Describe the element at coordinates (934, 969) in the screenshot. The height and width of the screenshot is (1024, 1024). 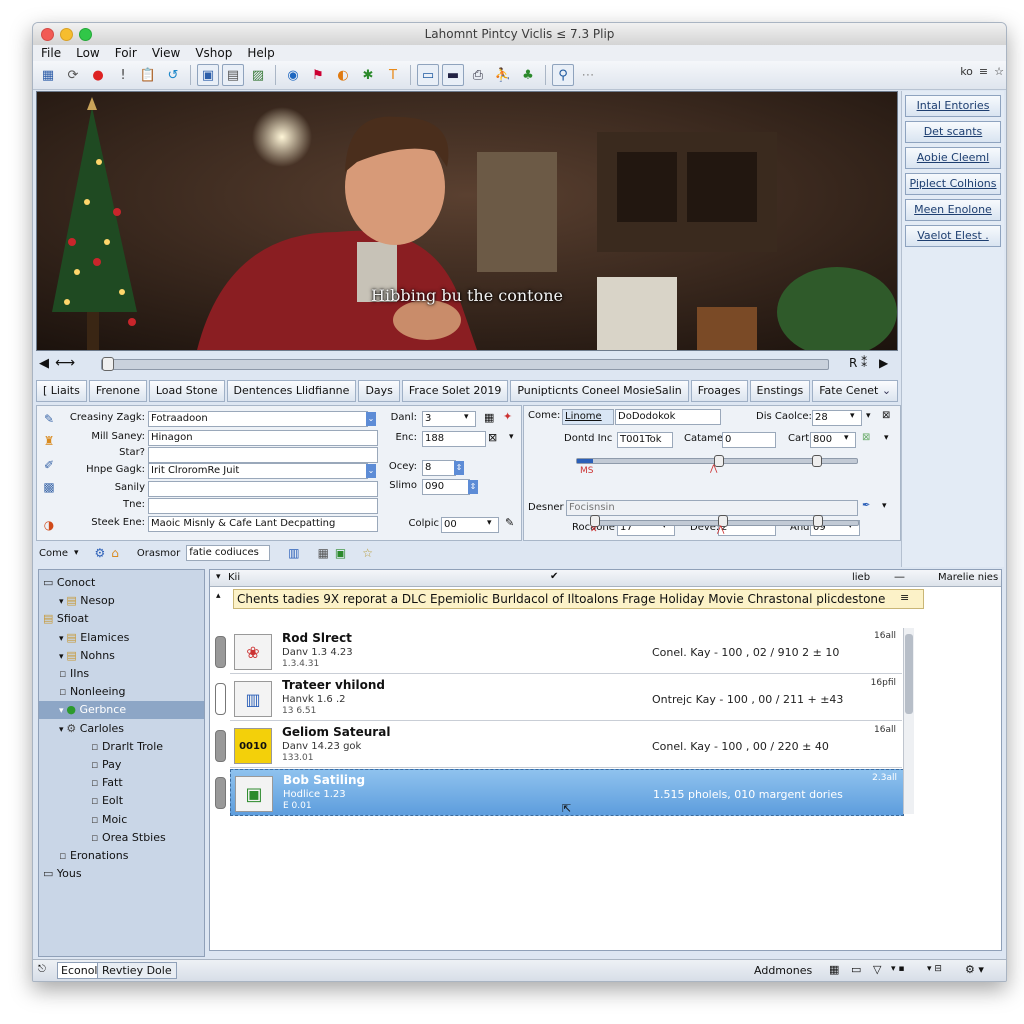
I see `status-icon-more: ▾ ⊟` at that location.